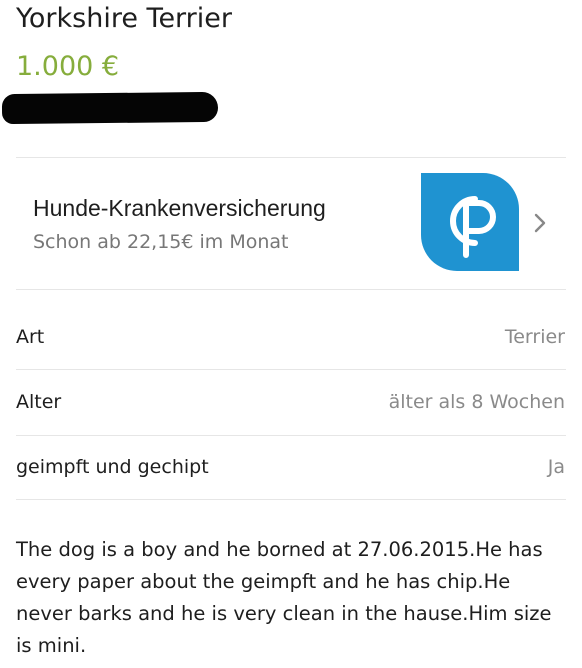 The image size is (582, 668). I want to click on attribute-value: älter als 8 Wochen, so click(476, 402).